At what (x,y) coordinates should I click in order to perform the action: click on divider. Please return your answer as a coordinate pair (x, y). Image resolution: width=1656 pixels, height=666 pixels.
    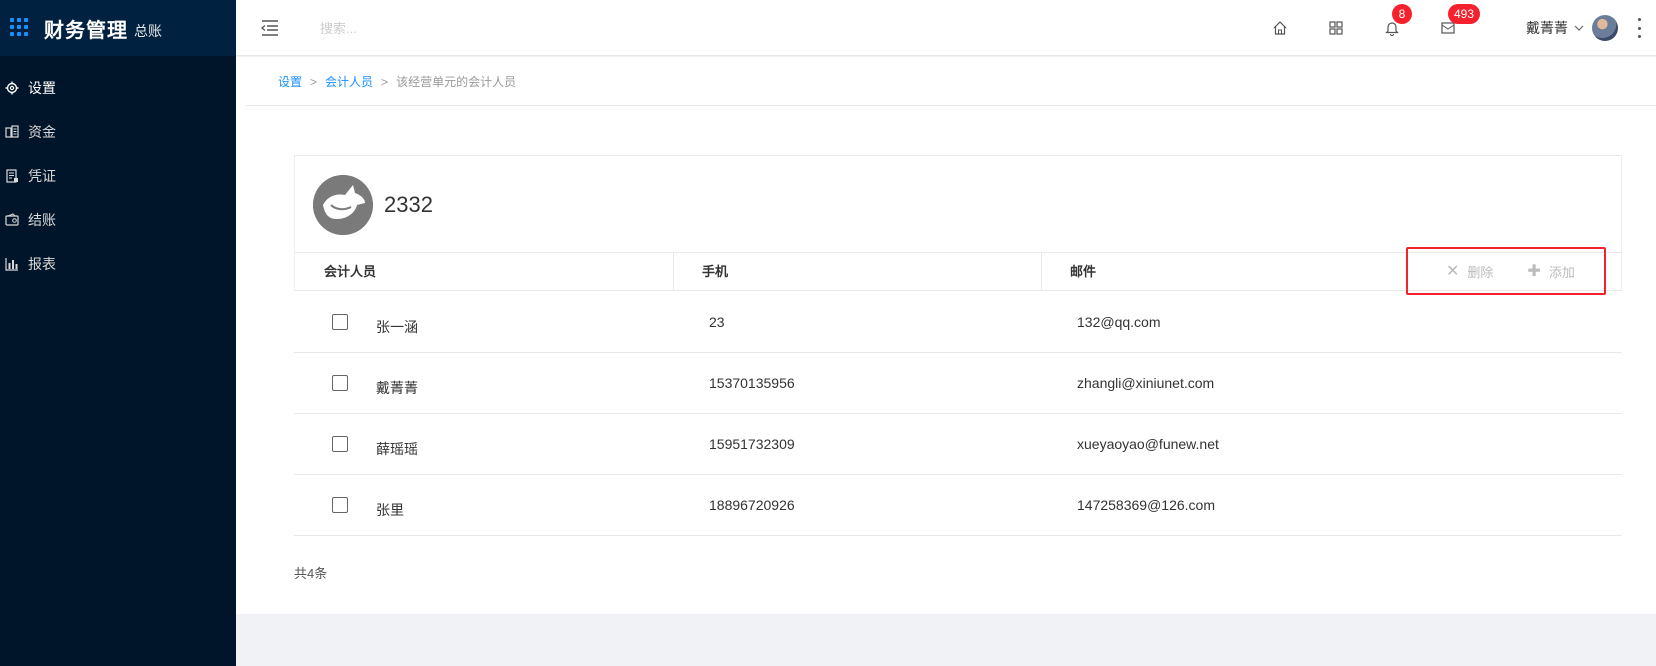
    Looking at the image, I should click on (951, 105).